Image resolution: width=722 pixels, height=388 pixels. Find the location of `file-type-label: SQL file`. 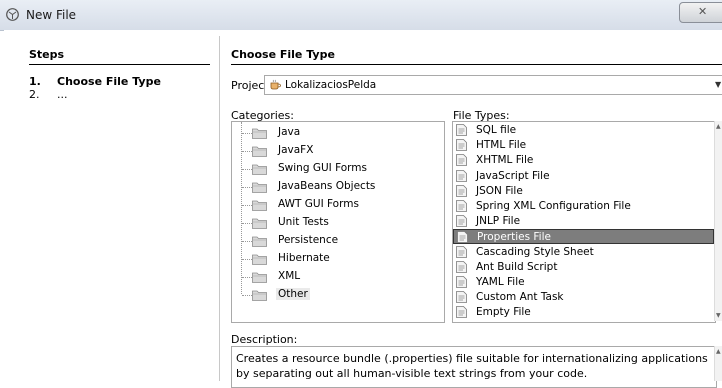

file-type-label: SQL file is located at coordinates (496, 130).